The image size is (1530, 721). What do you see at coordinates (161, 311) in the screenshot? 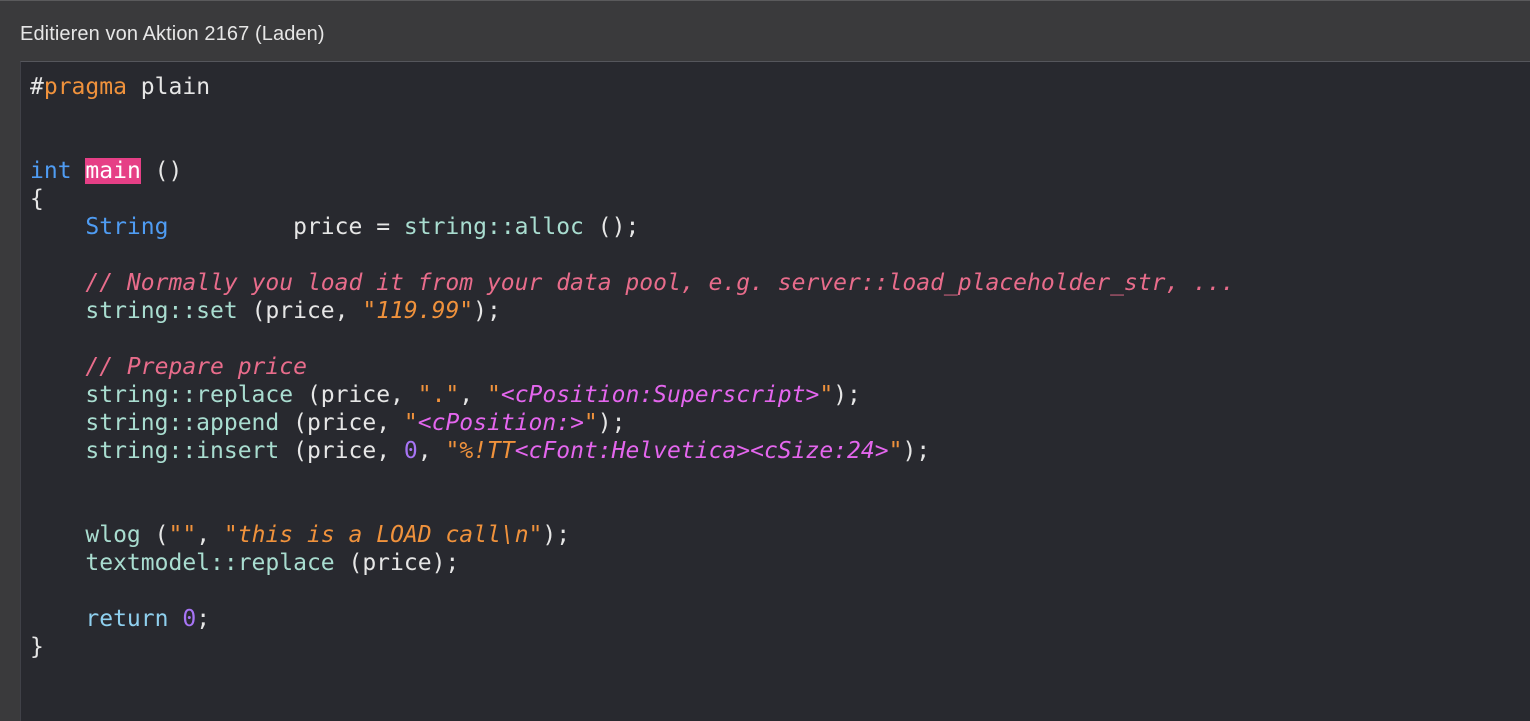
I see `function-token: string::set` at bounding box center [161, 311].